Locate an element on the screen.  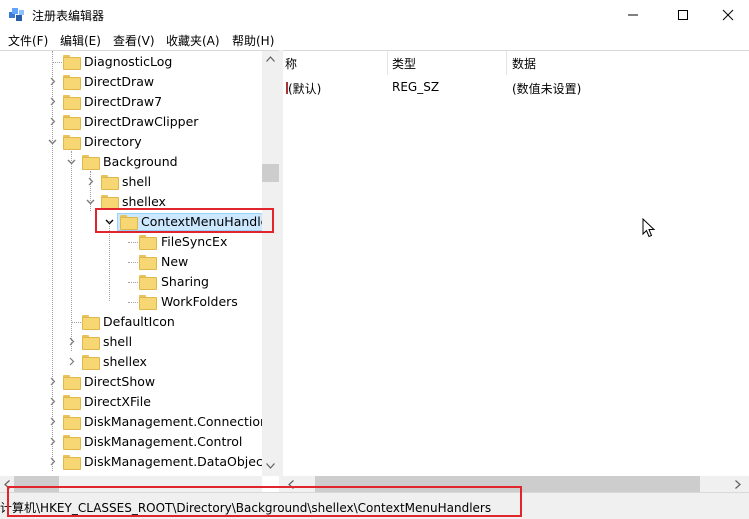
tree-item: DiskManagement.Control is located at coordinates (131, 442).